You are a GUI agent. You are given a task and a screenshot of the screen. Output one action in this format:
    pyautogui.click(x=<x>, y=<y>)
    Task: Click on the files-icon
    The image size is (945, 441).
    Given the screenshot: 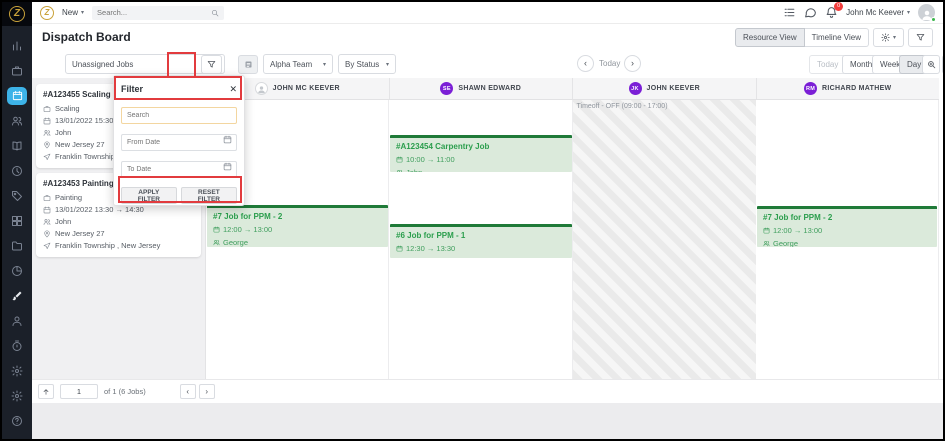 What is the action you would take?
    pyautogui.click(x=17, y=246)
    